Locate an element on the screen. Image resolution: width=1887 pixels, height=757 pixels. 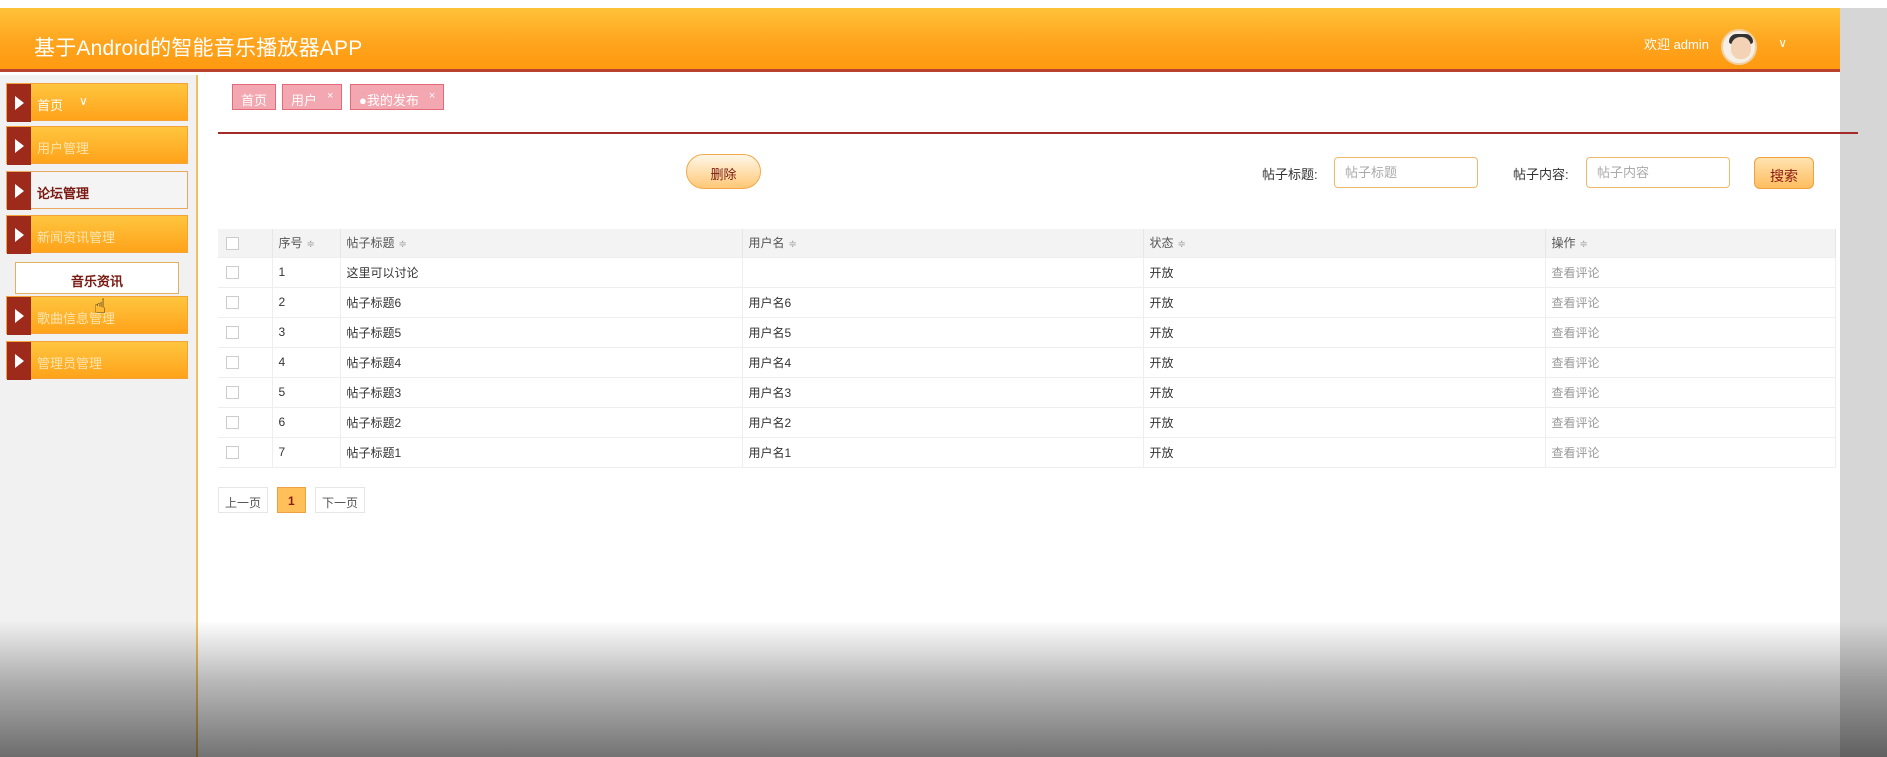
tab-label: 用户 is located at coordinates (304, 100).